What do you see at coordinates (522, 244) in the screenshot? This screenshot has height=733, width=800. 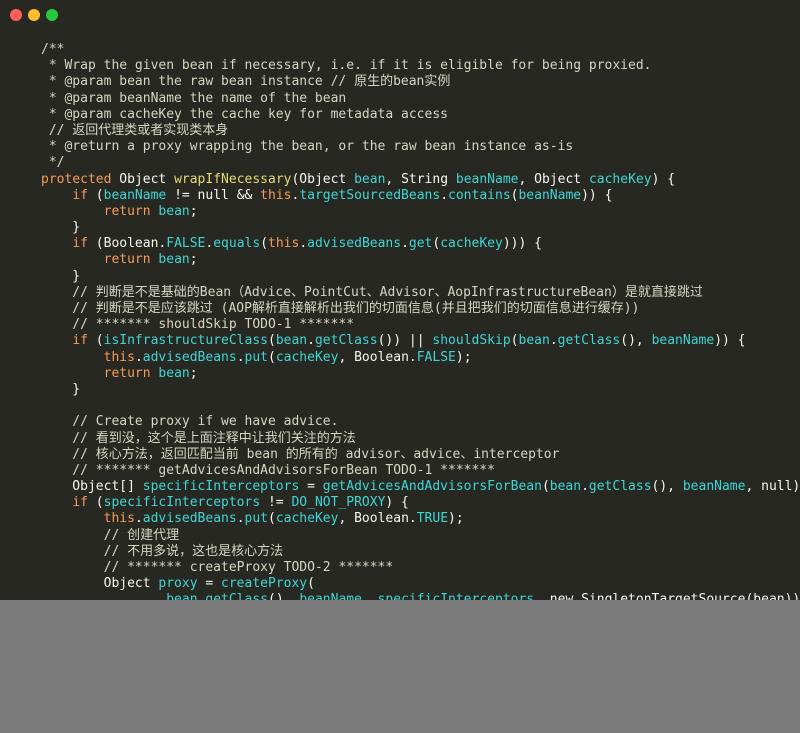 I see `code-token: ))) {` at bounding box center [522, 244].